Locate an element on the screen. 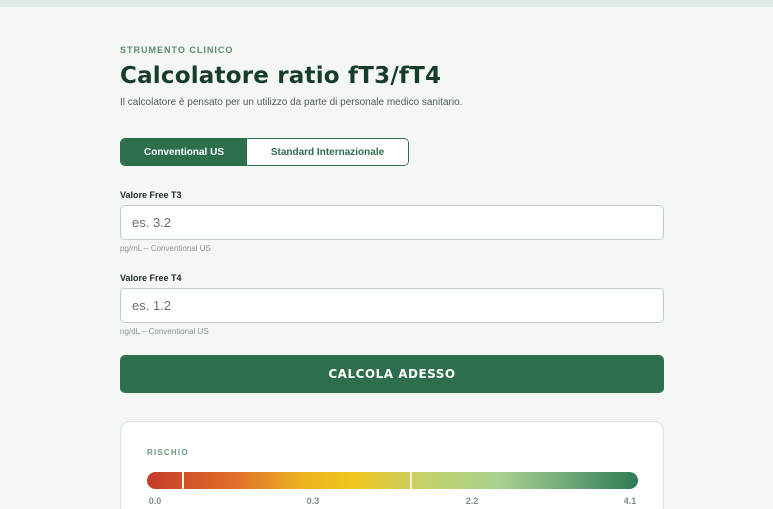 This screenshot has height=509, width=773. risk-gradient-bar is located at coordinates (392, 480).